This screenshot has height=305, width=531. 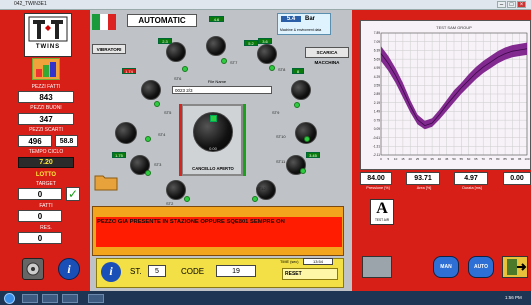 I want to click on man-button: MAN, so click(x=446, y=267).